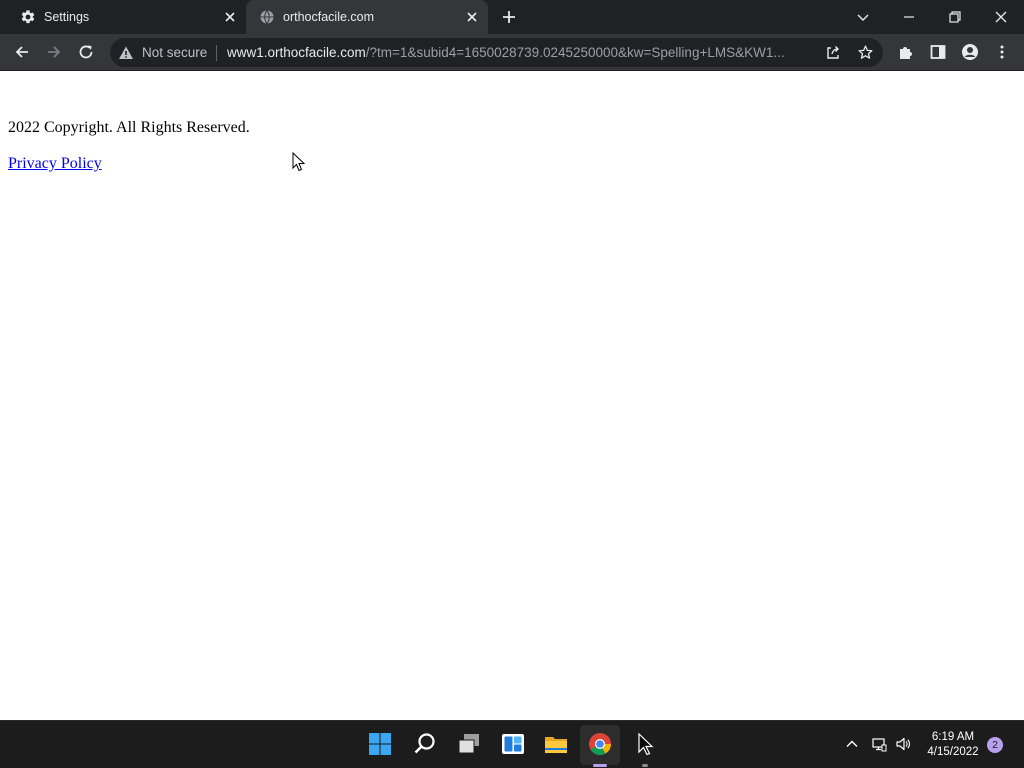 This screenshot has width=1024, height=768. I want to click on privacy-policy-link: Privacy Policy, so click(55, 164).